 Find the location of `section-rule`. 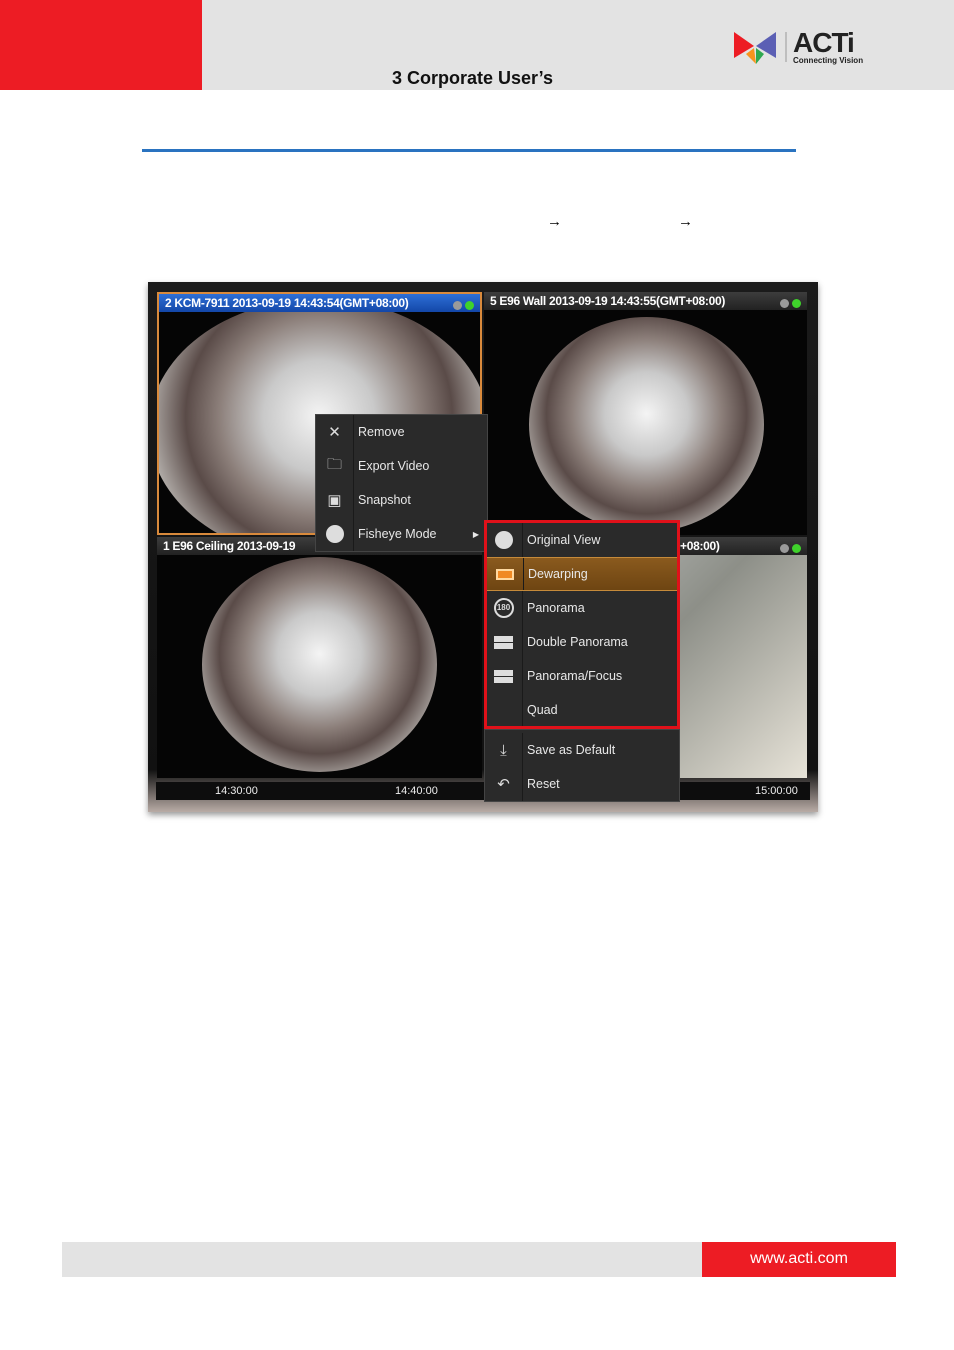

section-rule is located at coordinates (469, 150).